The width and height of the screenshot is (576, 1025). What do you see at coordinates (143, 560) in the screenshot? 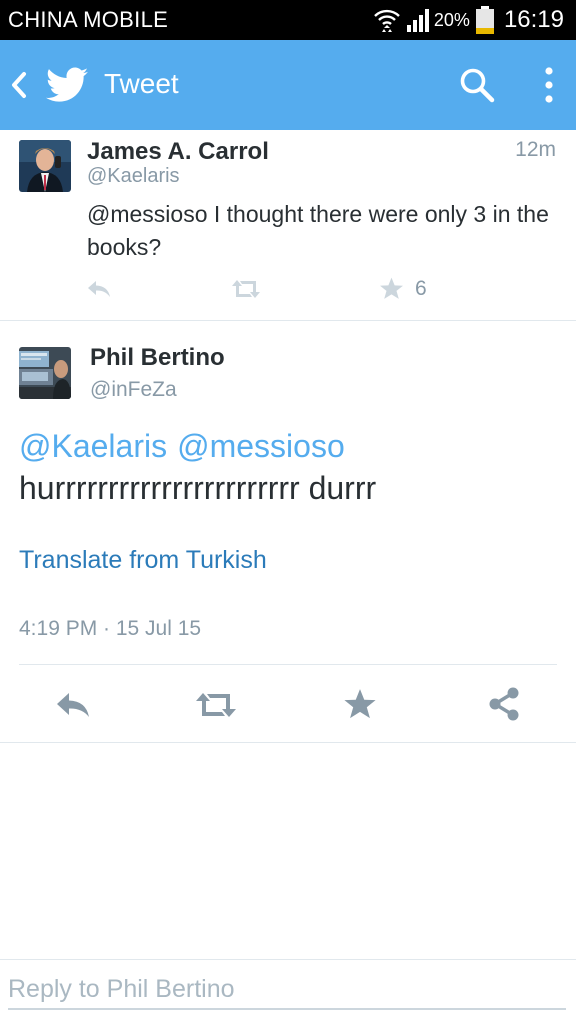
I see `translate-link: Translate from Turkish` at bounding box center [143, 560].